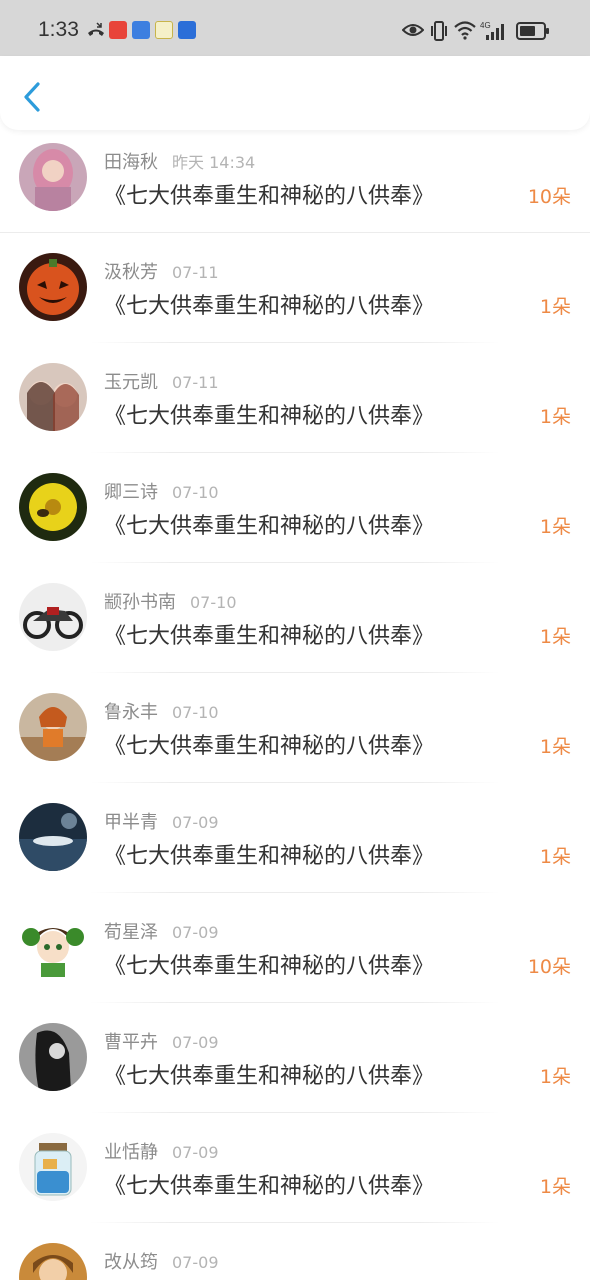  I want to click on item-meta: 颛孙书南 07-10, so click(170, 600).